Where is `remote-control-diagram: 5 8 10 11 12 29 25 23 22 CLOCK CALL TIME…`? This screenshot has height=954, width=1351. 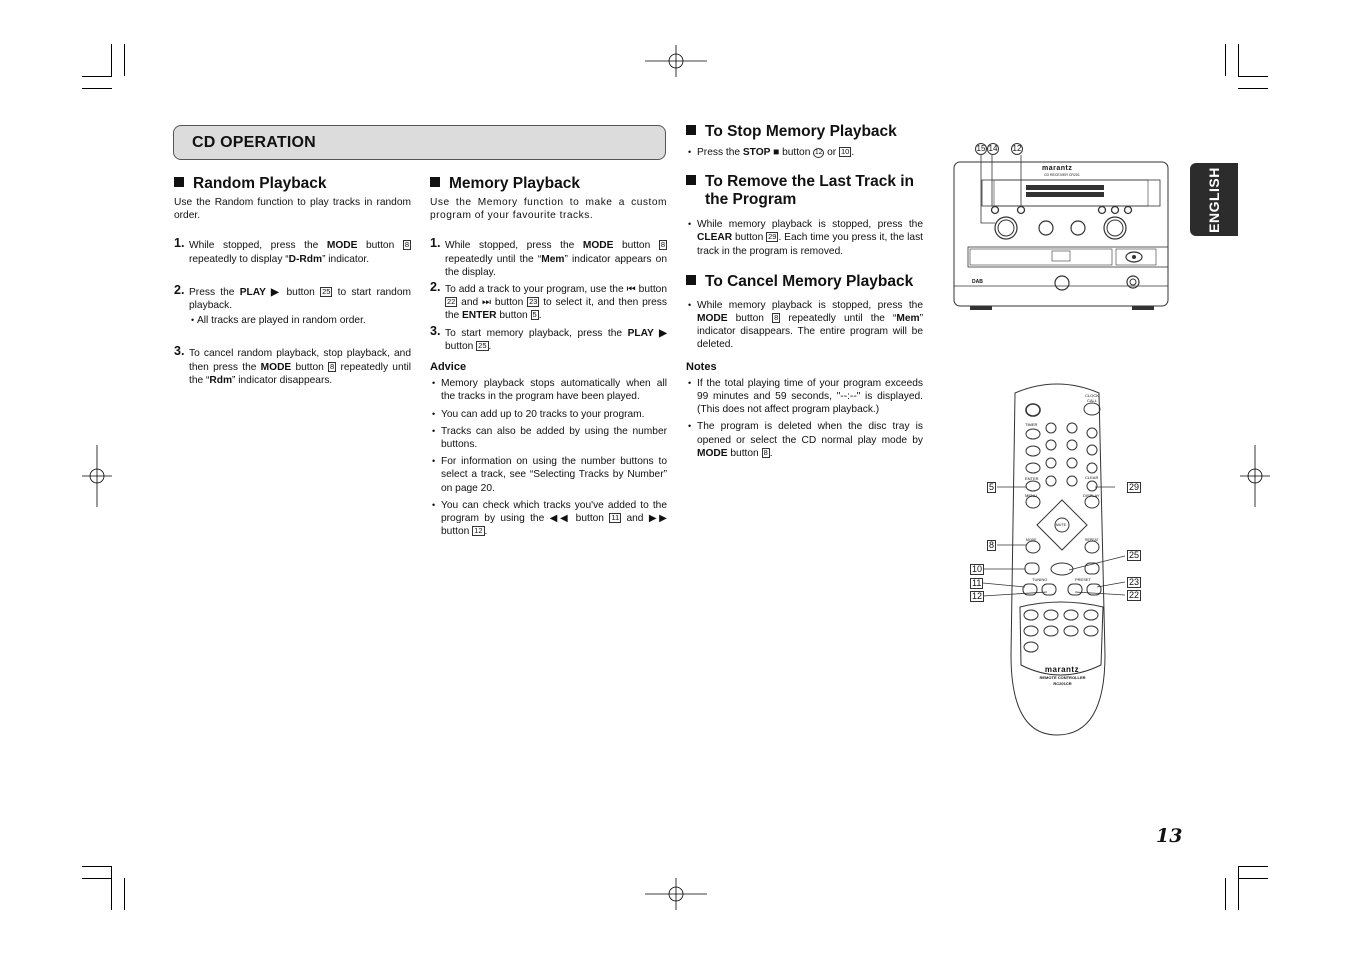 remote-control-diagram: 5 8 10 11 12 29 25 23 22 CLOCK CALL TIME… is located at coordinates (1057, 565).